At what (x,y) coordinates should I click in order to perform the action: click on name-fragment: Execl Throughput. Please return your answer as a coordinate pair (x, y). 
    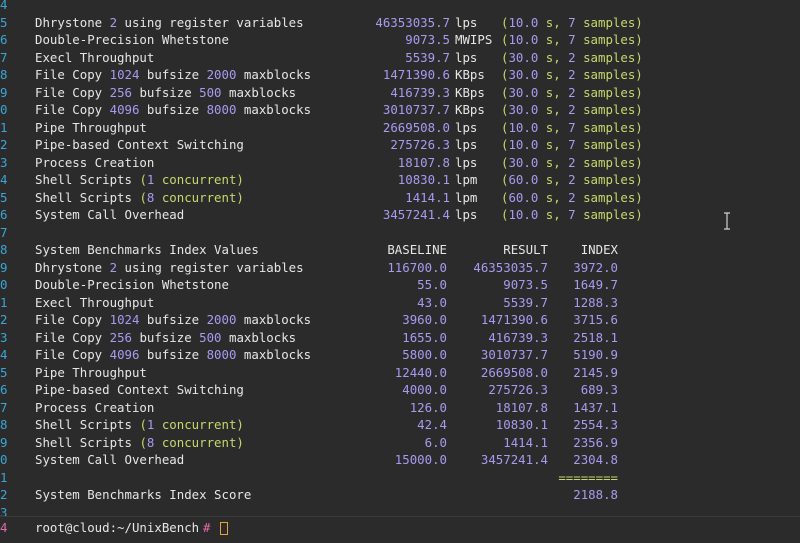
    Looking at the image, I should click on (95, 57).